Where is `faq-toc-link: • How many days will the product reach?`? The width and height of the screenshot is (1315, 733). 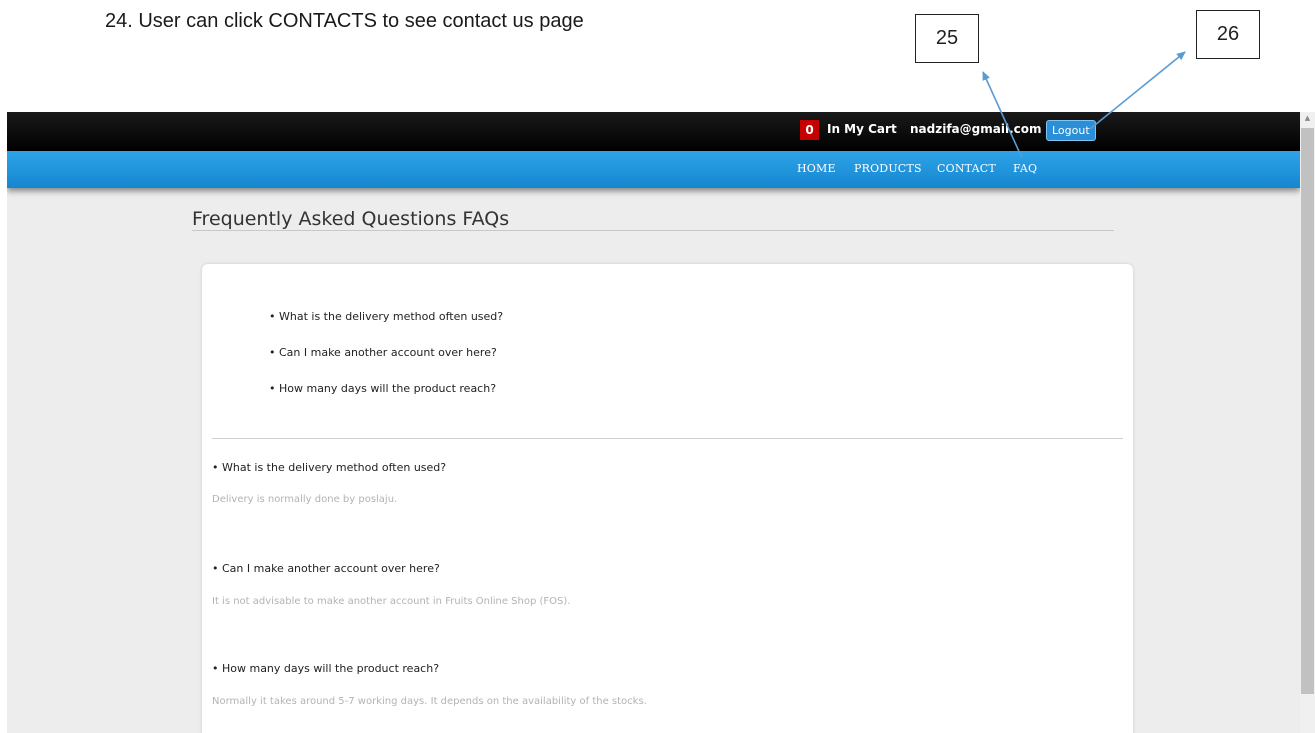
faq-toc-link: • How many days will the product reach? is located at coordinates (382, 388).